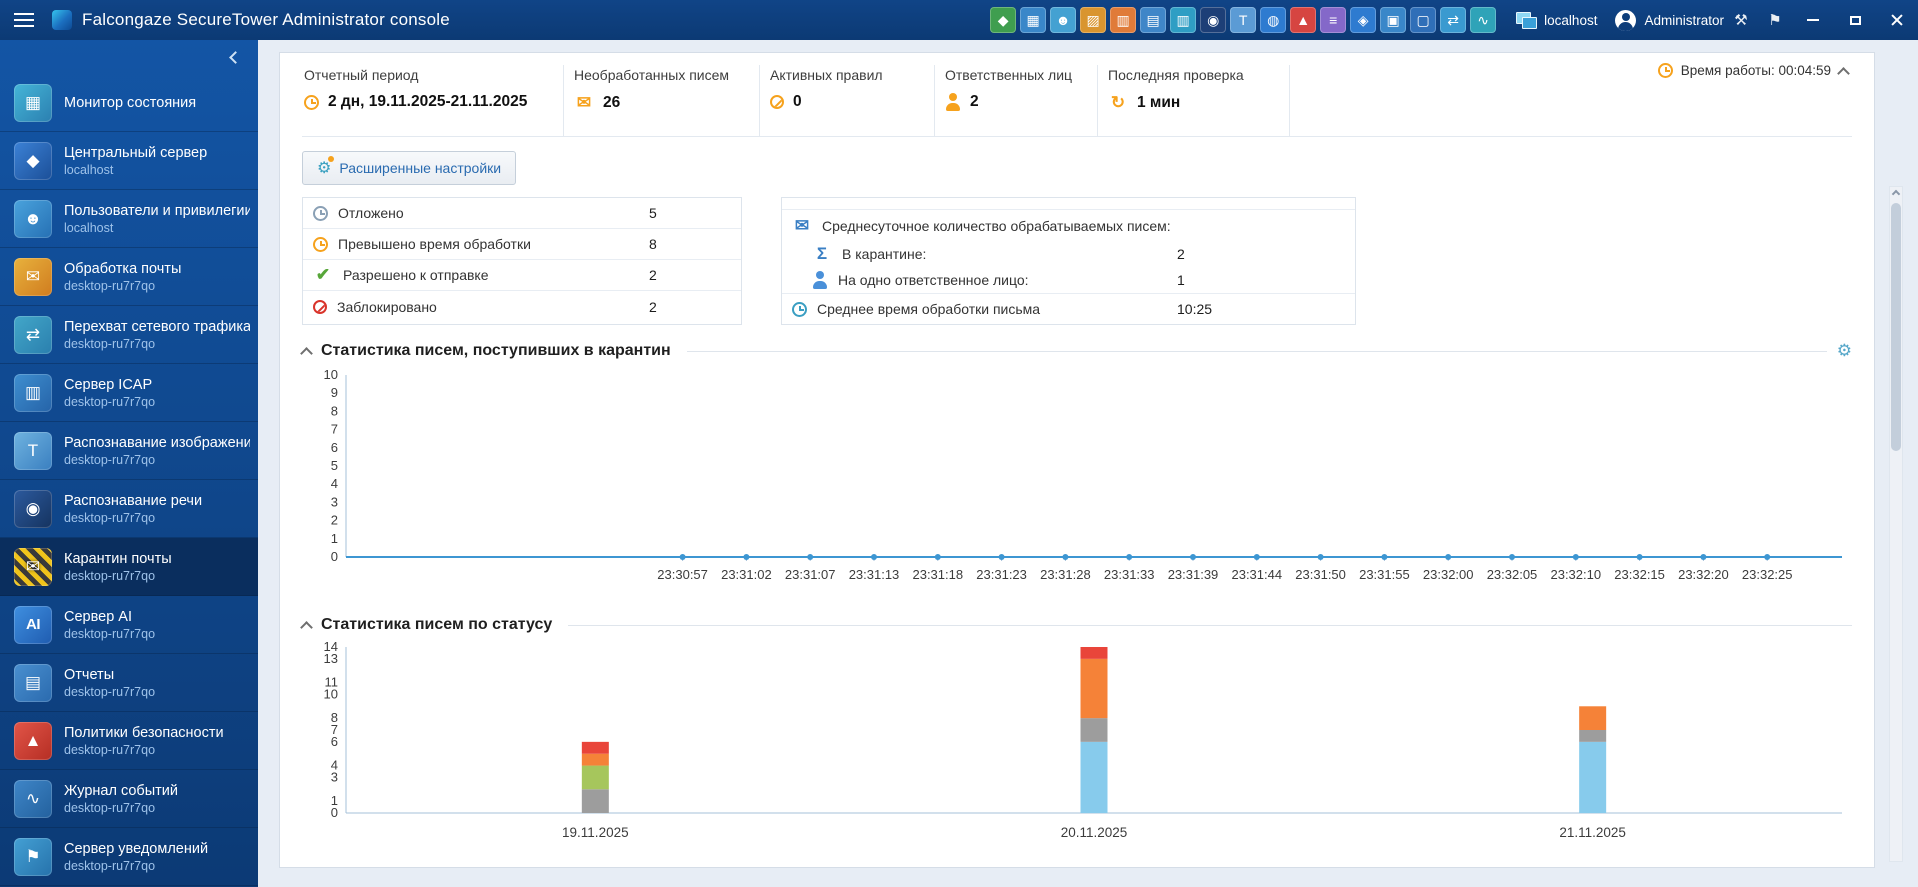 This screenshot has width=1918, height=887. What do you see at coordinates (1273, 20) in the screenshot?
I see `web-icon: ◍` at bounding box center [1273, 20].